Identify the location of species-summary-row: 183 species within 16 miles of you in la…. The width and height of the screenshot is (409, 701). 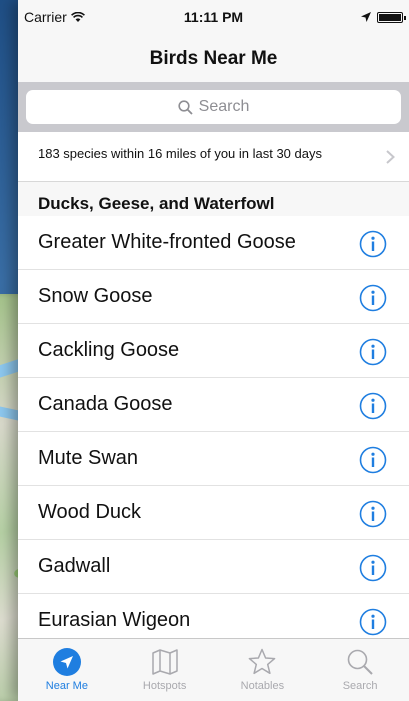
(213, 157).